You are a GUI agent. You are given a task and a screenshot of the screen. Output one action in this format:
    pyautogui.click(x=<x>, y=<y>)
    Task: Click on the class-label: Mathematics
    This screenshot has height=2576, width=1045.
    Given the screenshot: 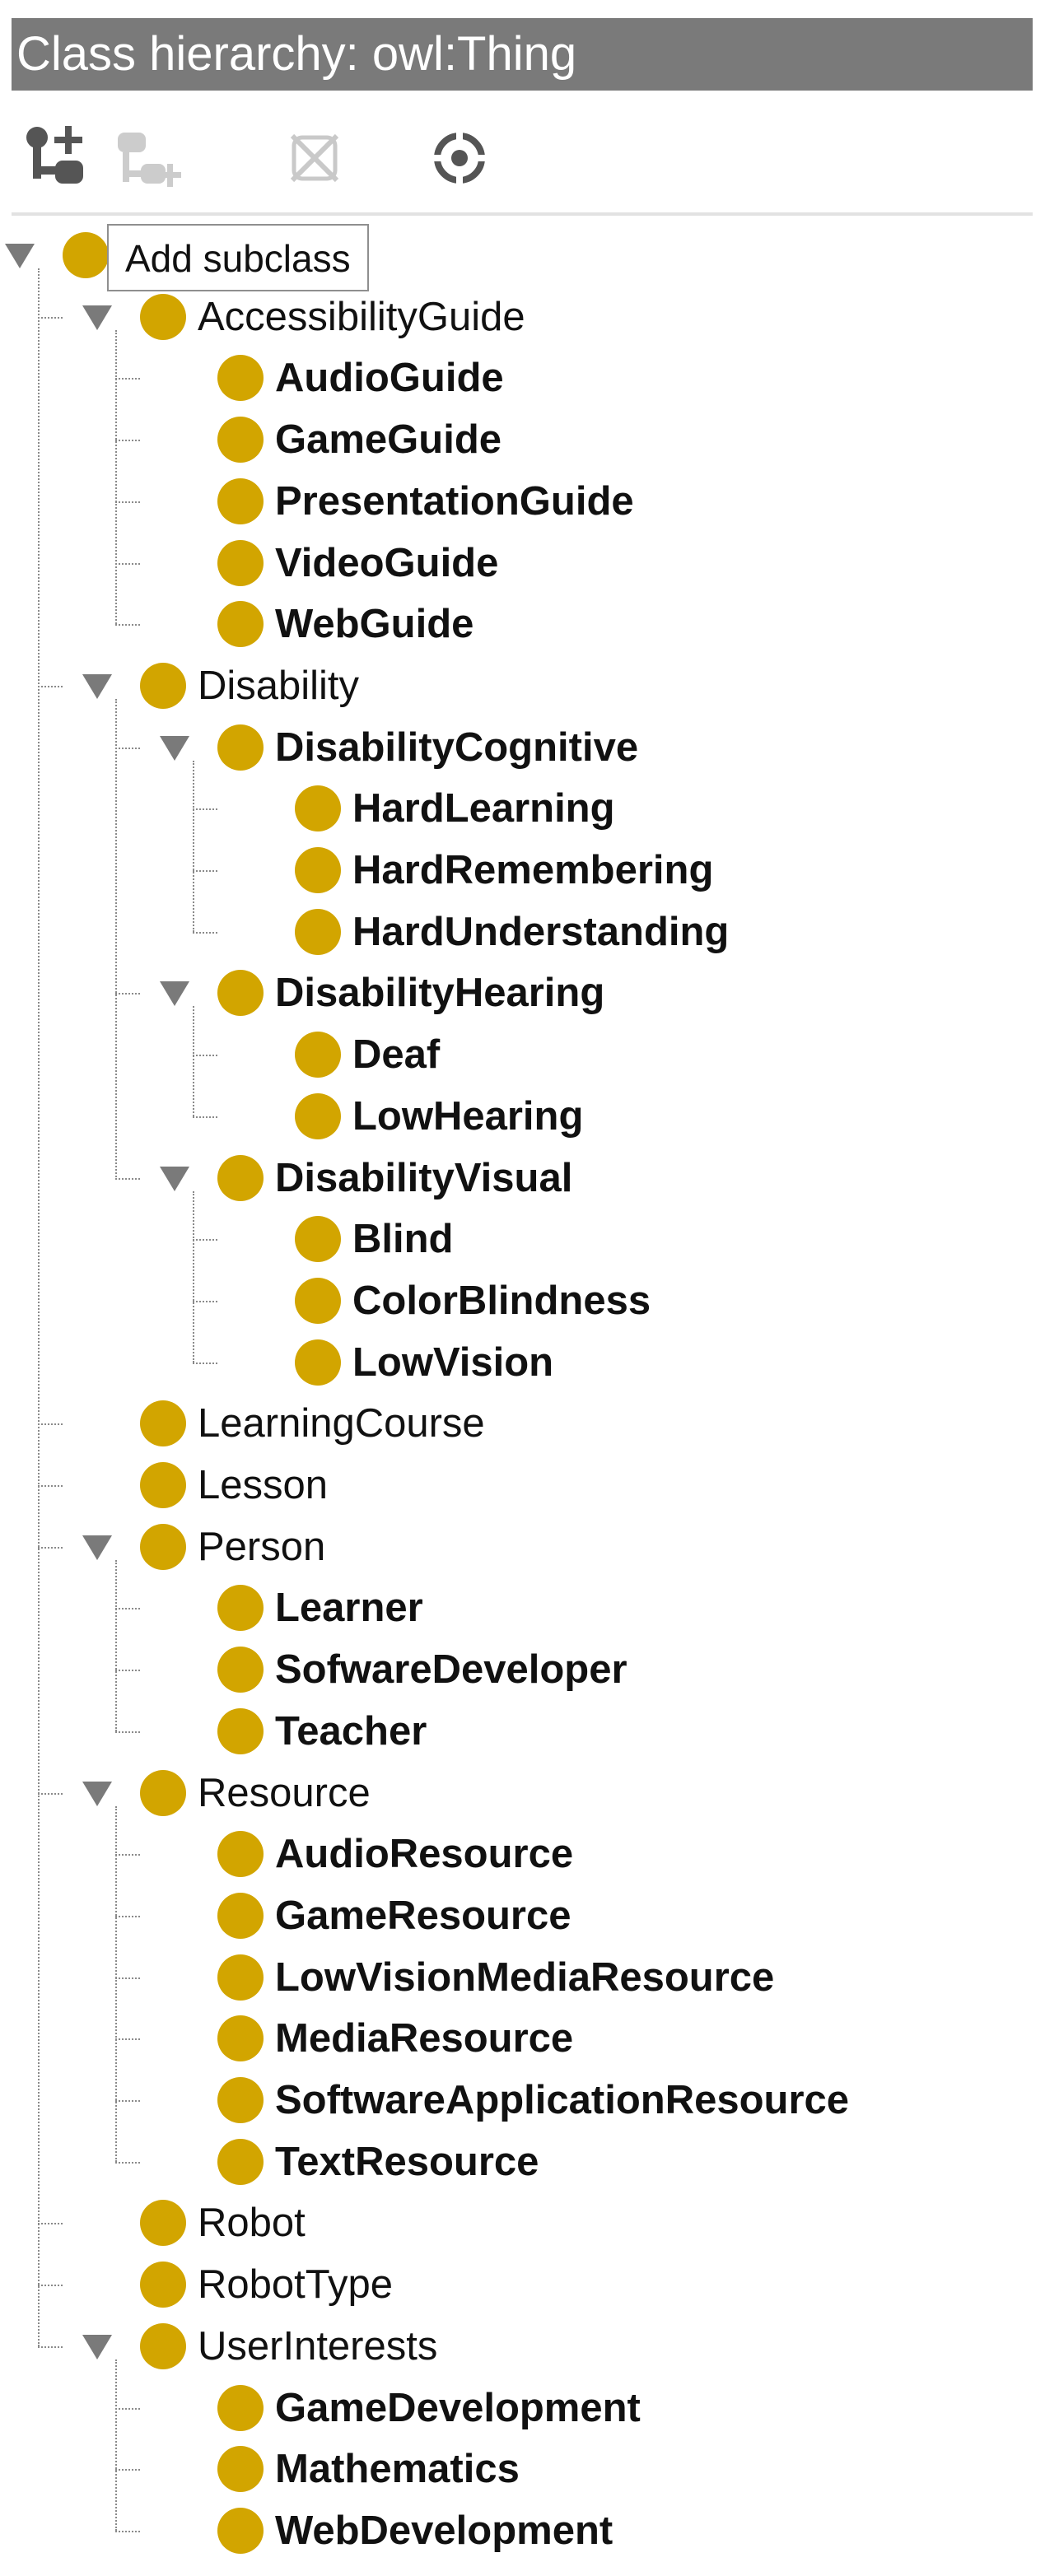 What is the action you would take?
    pyautogui.click(x=397, y=2469)
    